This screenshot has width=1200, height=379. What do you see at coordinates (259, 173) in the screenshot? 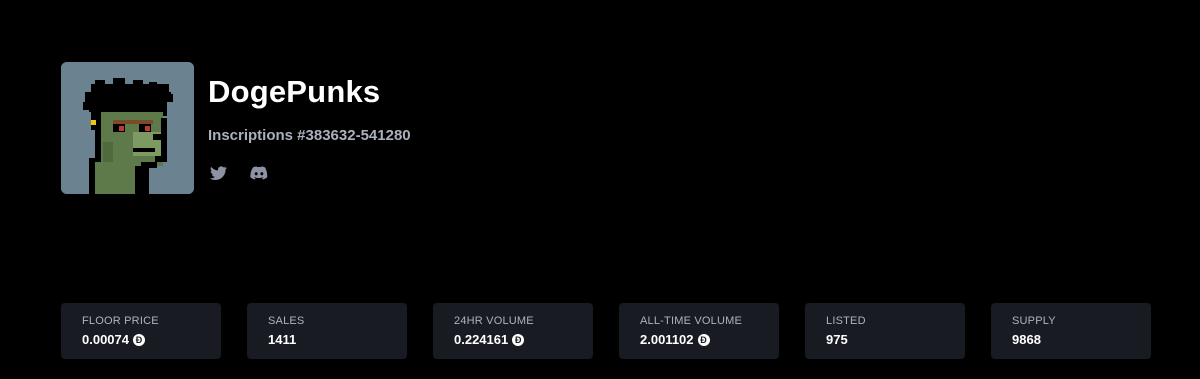
I see `discord-icon` at bounding box center [259, 173].